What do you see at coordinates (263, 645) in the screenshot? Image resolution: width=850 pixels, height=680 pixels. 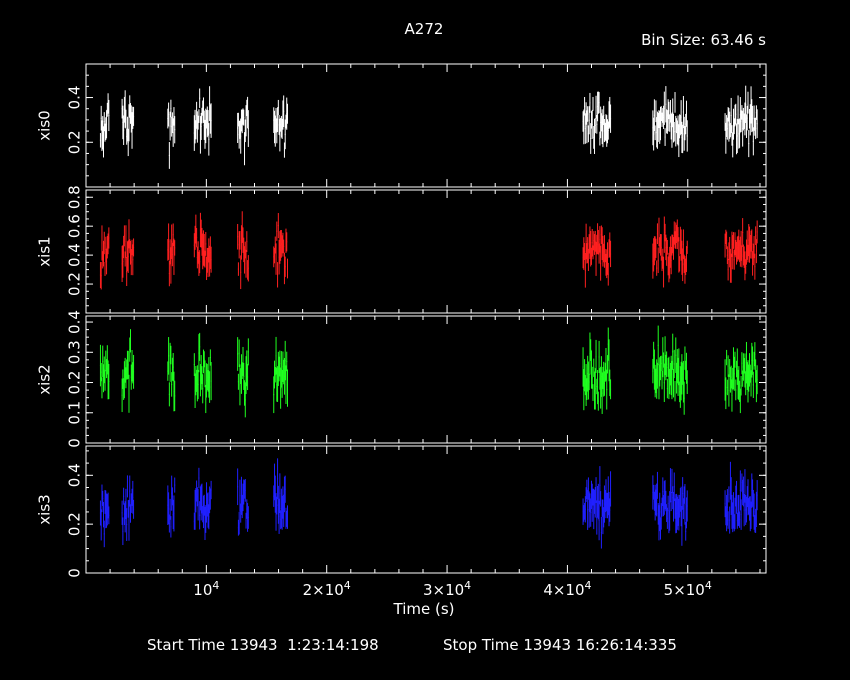 I see `start-time-label: Start Time 13943 1:23:14:198` at bounding box center [263, 645].